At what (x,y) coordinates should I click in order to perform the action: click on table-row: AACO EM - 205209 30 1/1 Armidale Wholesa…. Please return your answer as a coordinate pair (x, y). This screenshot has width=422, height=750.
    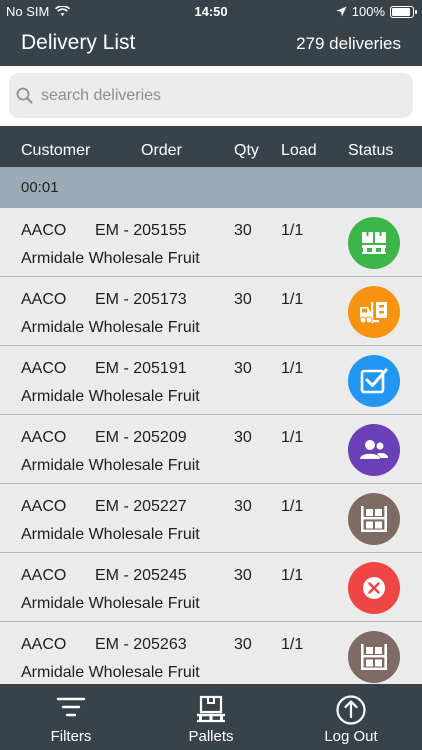
    Looking at the image, I should click on (211, 449).